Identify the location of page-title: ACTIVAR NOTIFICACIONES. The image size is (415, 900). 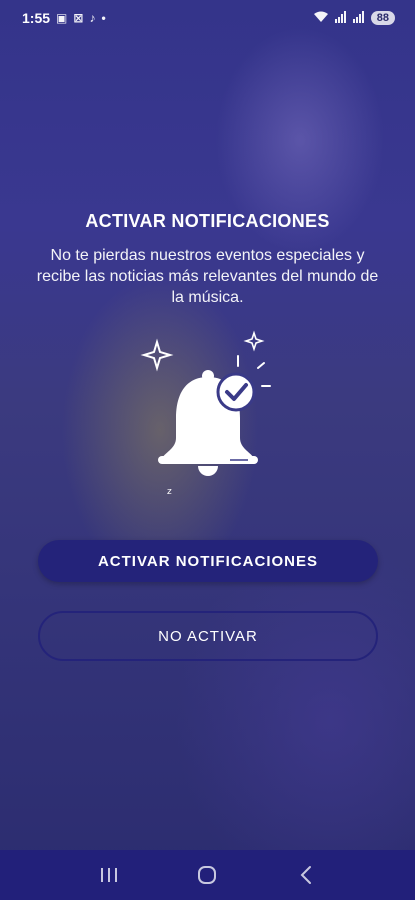
(207, 221).